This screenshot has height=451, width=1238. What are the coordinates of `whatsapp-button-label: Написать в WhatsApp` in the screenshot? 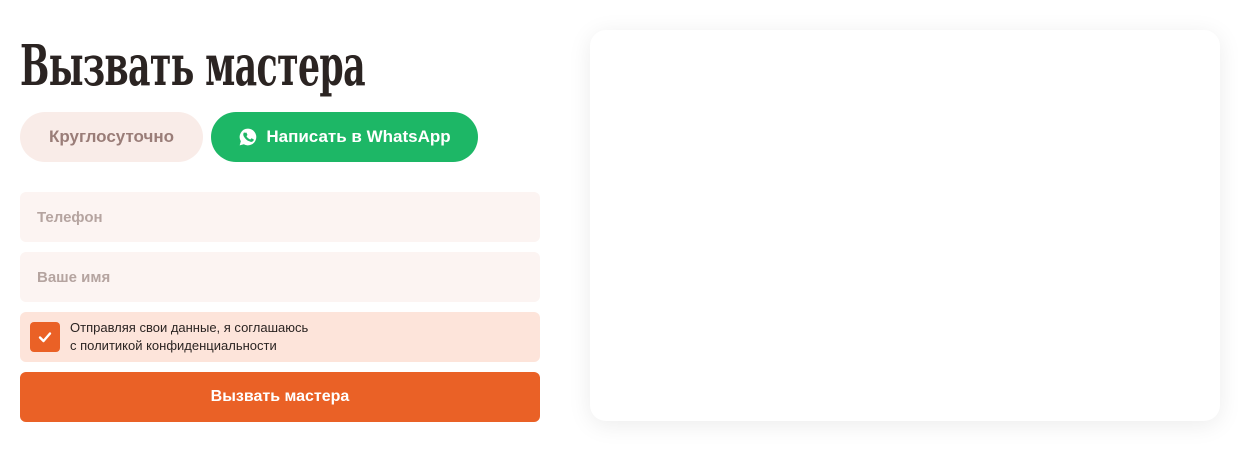 It's located at (358, 136).